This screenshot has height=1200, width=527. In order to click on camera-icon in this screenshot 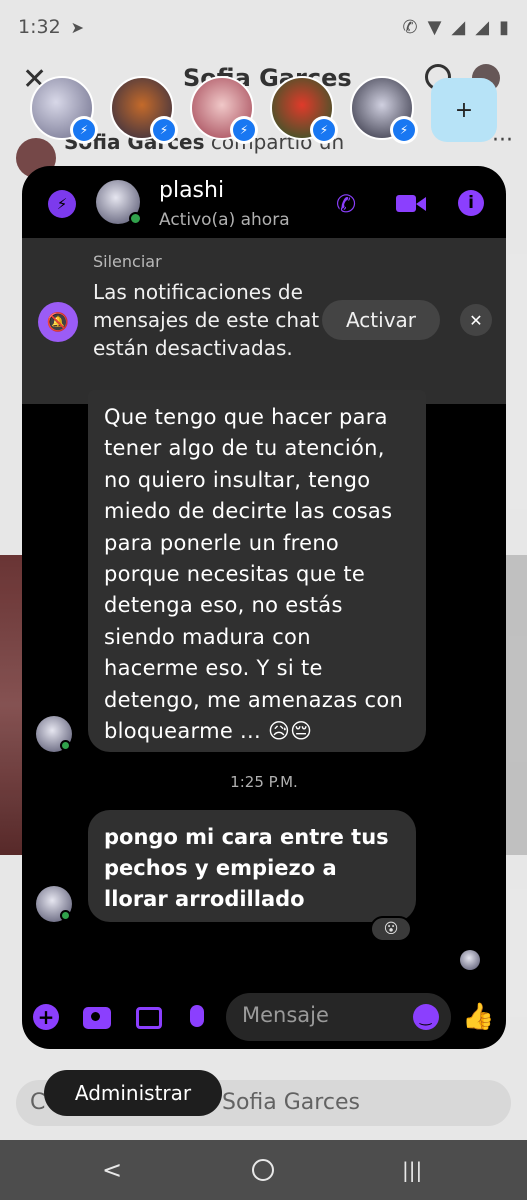, I will do `click(97, 1018)`.